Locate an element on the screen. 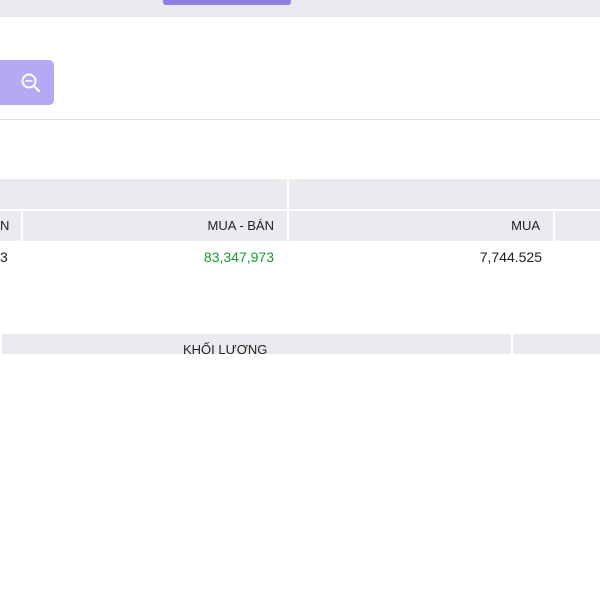 This screenshot has height=600, width=600. cell-partial: 3 is located at coordinates (4, 257).